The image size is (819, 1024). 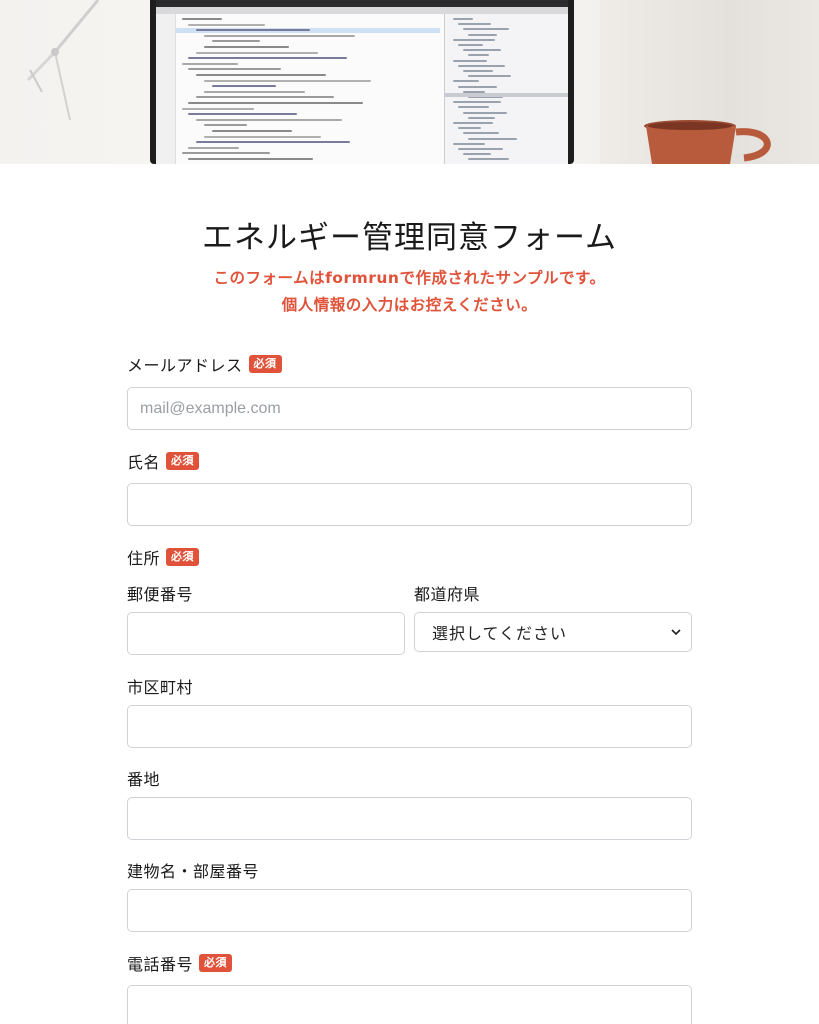 I want to click on phone-label: 電話番号, so click(x=160, y=964).